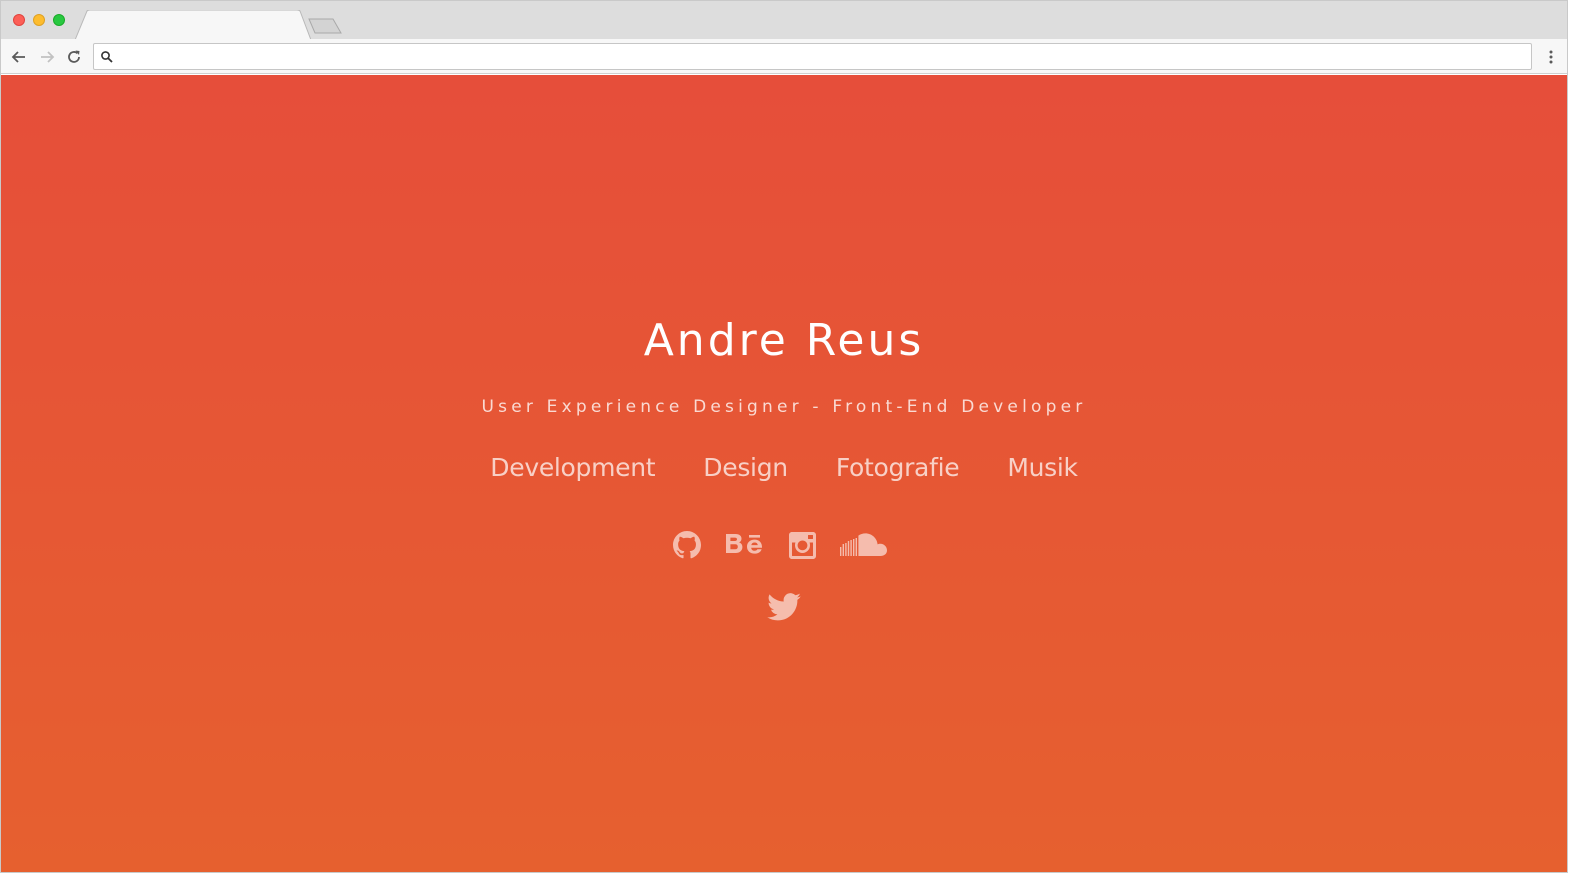 The height and width of the screenshot is (883, 1586). I want to click on reload-icon, so click(74, 56).